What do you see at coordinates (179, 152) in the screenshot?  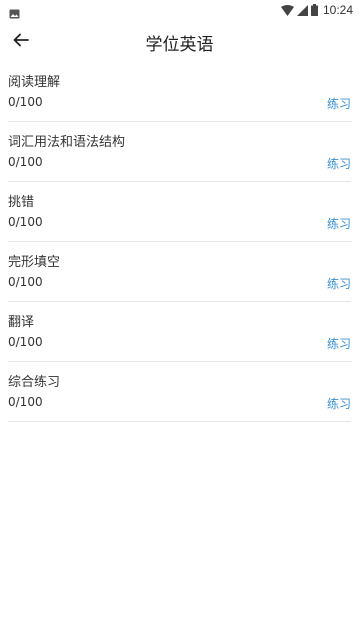 I see `list-item: 词汇用法和语法结构 0/100 练习` at bounding box center [179, 152].